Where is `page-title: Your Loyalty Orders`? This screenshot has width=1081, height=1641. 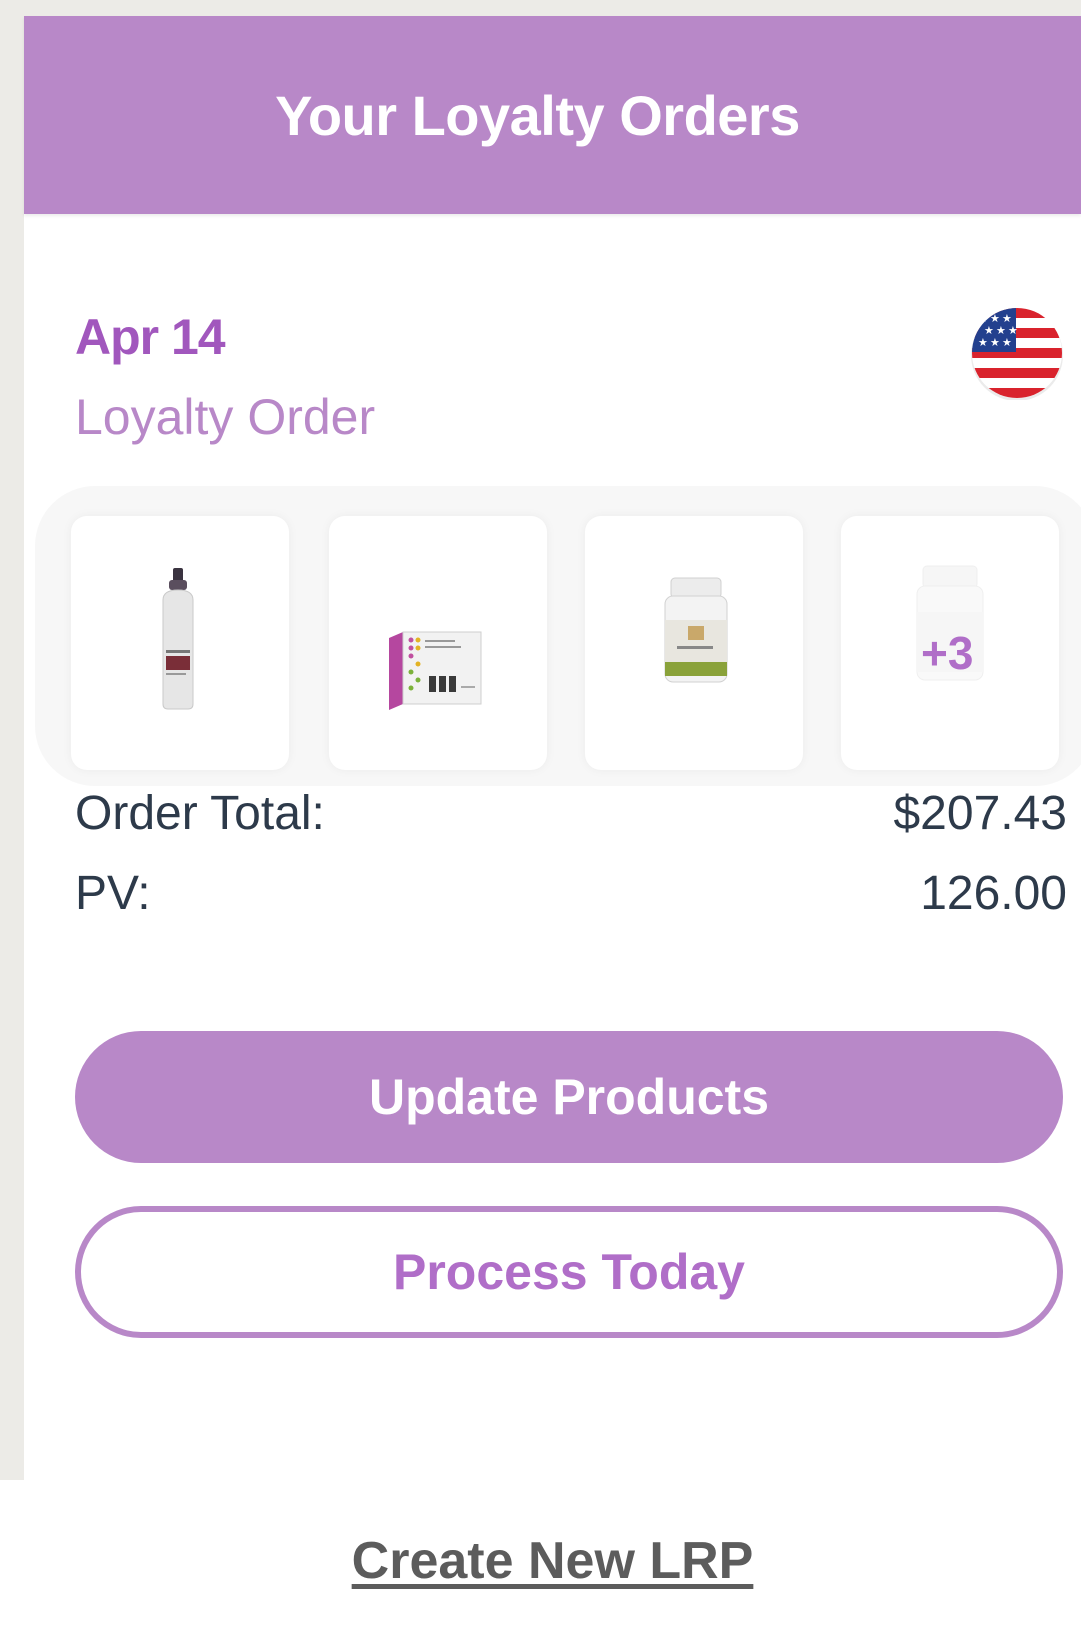 page-title: Your Loyalty Orders is located at coordinates (537, 115).